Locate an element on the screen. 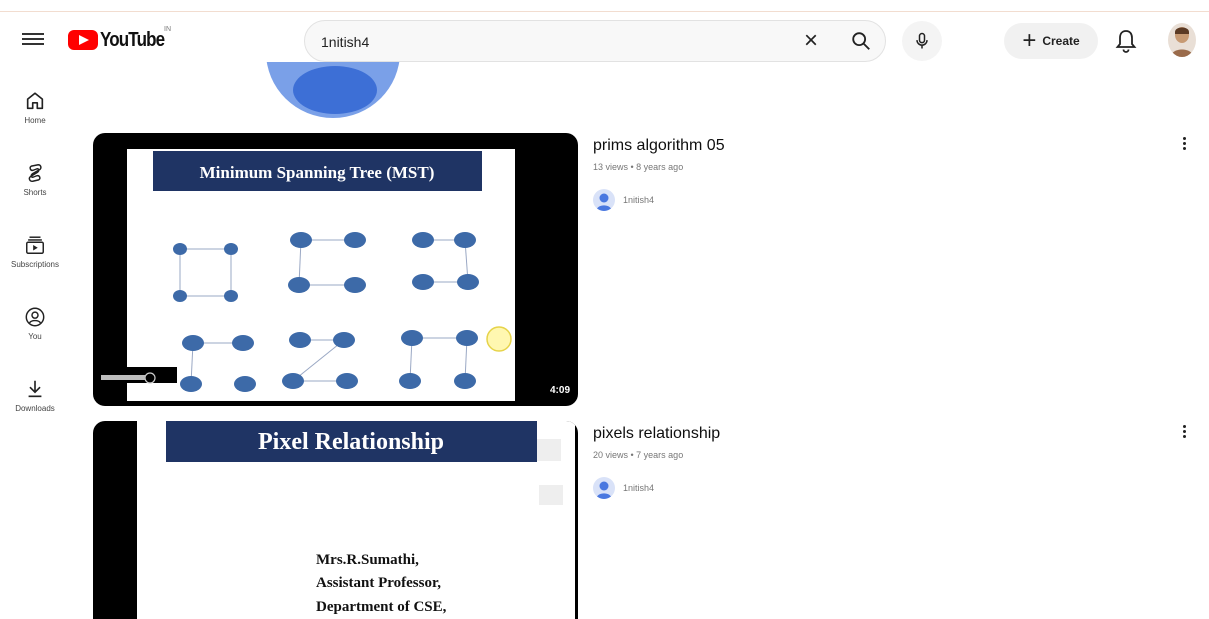 The width and height of the screenshot is (1209, 619). sidebar-item-label: Shorts is located at coordinates (35, 192).